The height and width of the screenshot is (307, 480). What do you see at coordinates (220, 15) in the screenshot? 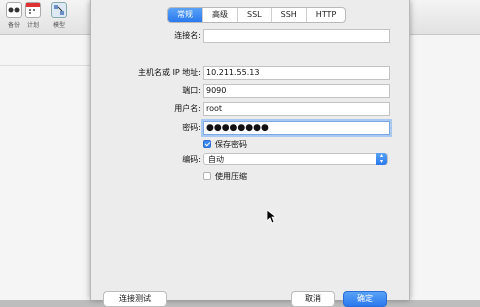
I see `tab-advanced: 高级` at bounding box center [220, 15].